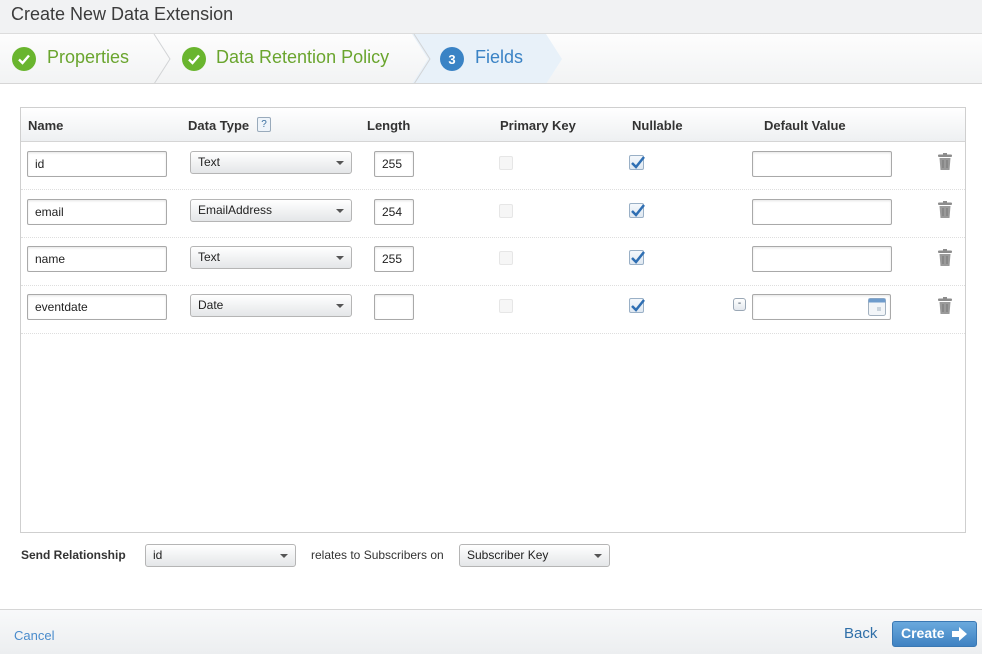 The height and width of the screenshot is (654, 982). I want to click on back-link: Back, so click(860, 633).